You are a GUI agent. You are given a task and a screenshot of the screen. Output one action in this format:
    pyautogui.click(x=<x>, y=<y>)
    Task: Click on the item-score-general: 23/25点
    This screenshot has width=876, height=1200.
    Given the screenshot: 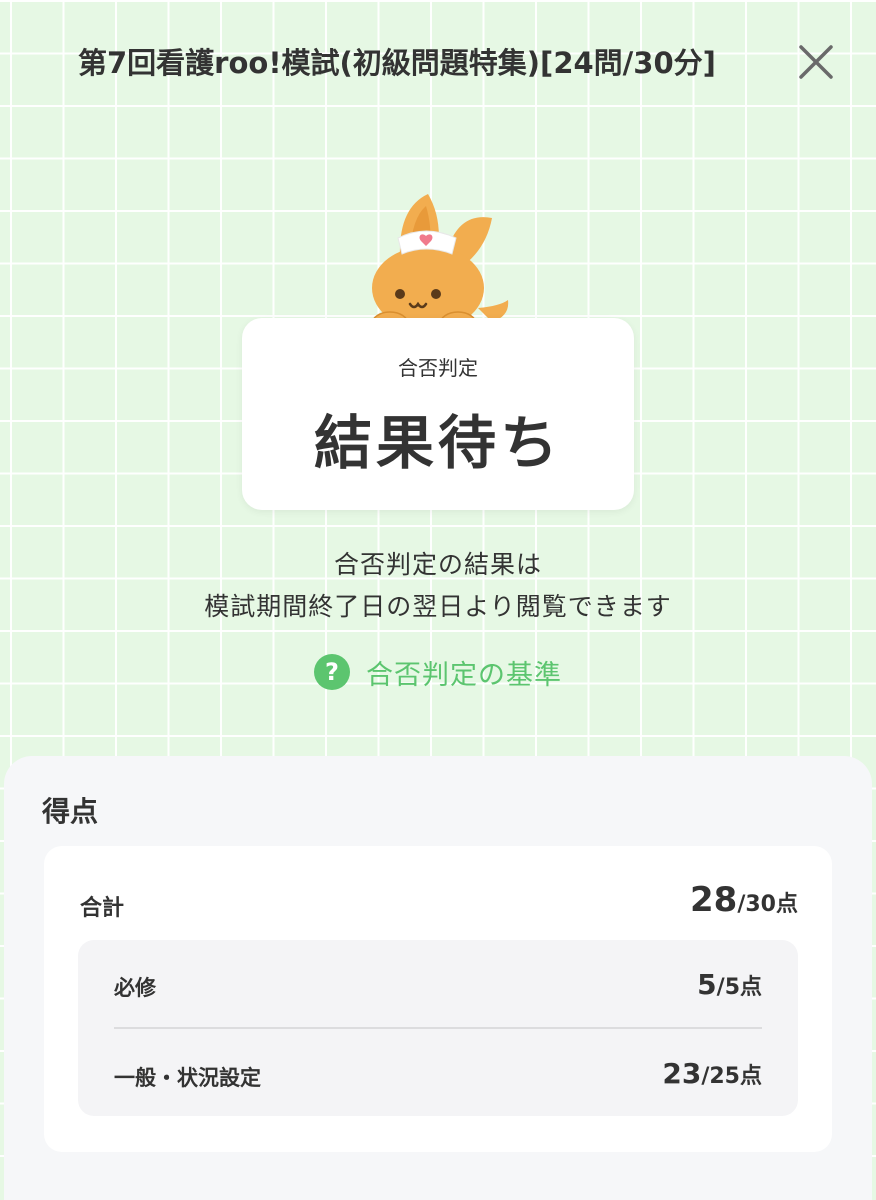 What is the action you would take?
    pyautogui.click(x=712, y=1073)
    